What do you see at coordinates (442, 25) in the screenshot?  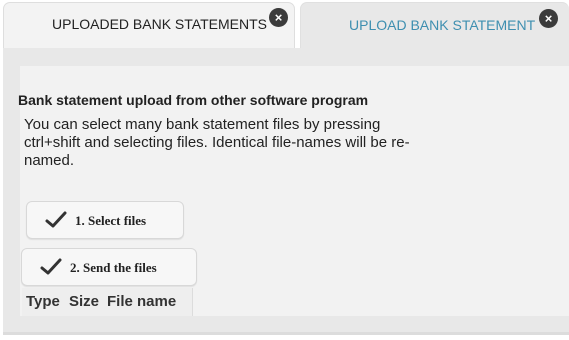 I see `tab-label: UPLOAD BANK STATEMENT` at bounding box center [442, 25].